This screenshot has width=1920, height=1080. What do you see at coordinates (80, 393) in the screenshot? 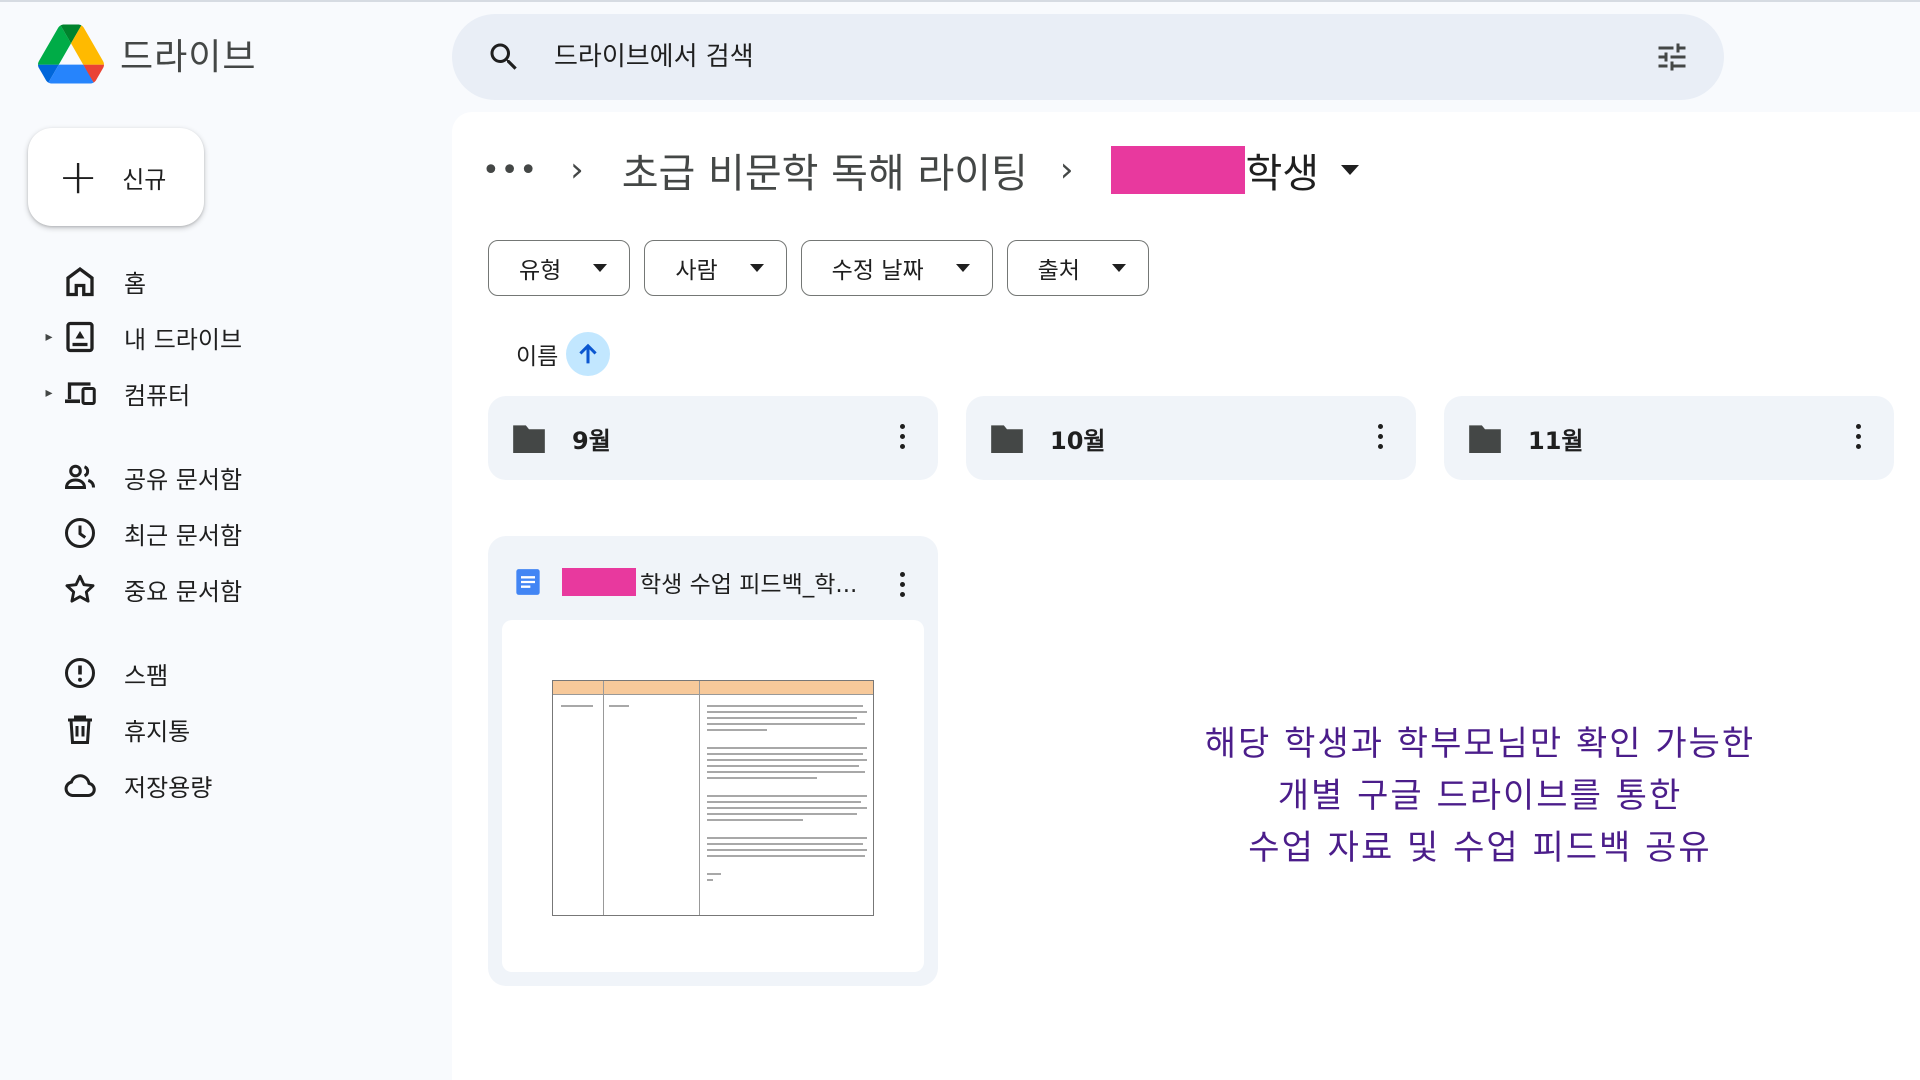
I see `computer-icon` at bounding box center [80, 393].